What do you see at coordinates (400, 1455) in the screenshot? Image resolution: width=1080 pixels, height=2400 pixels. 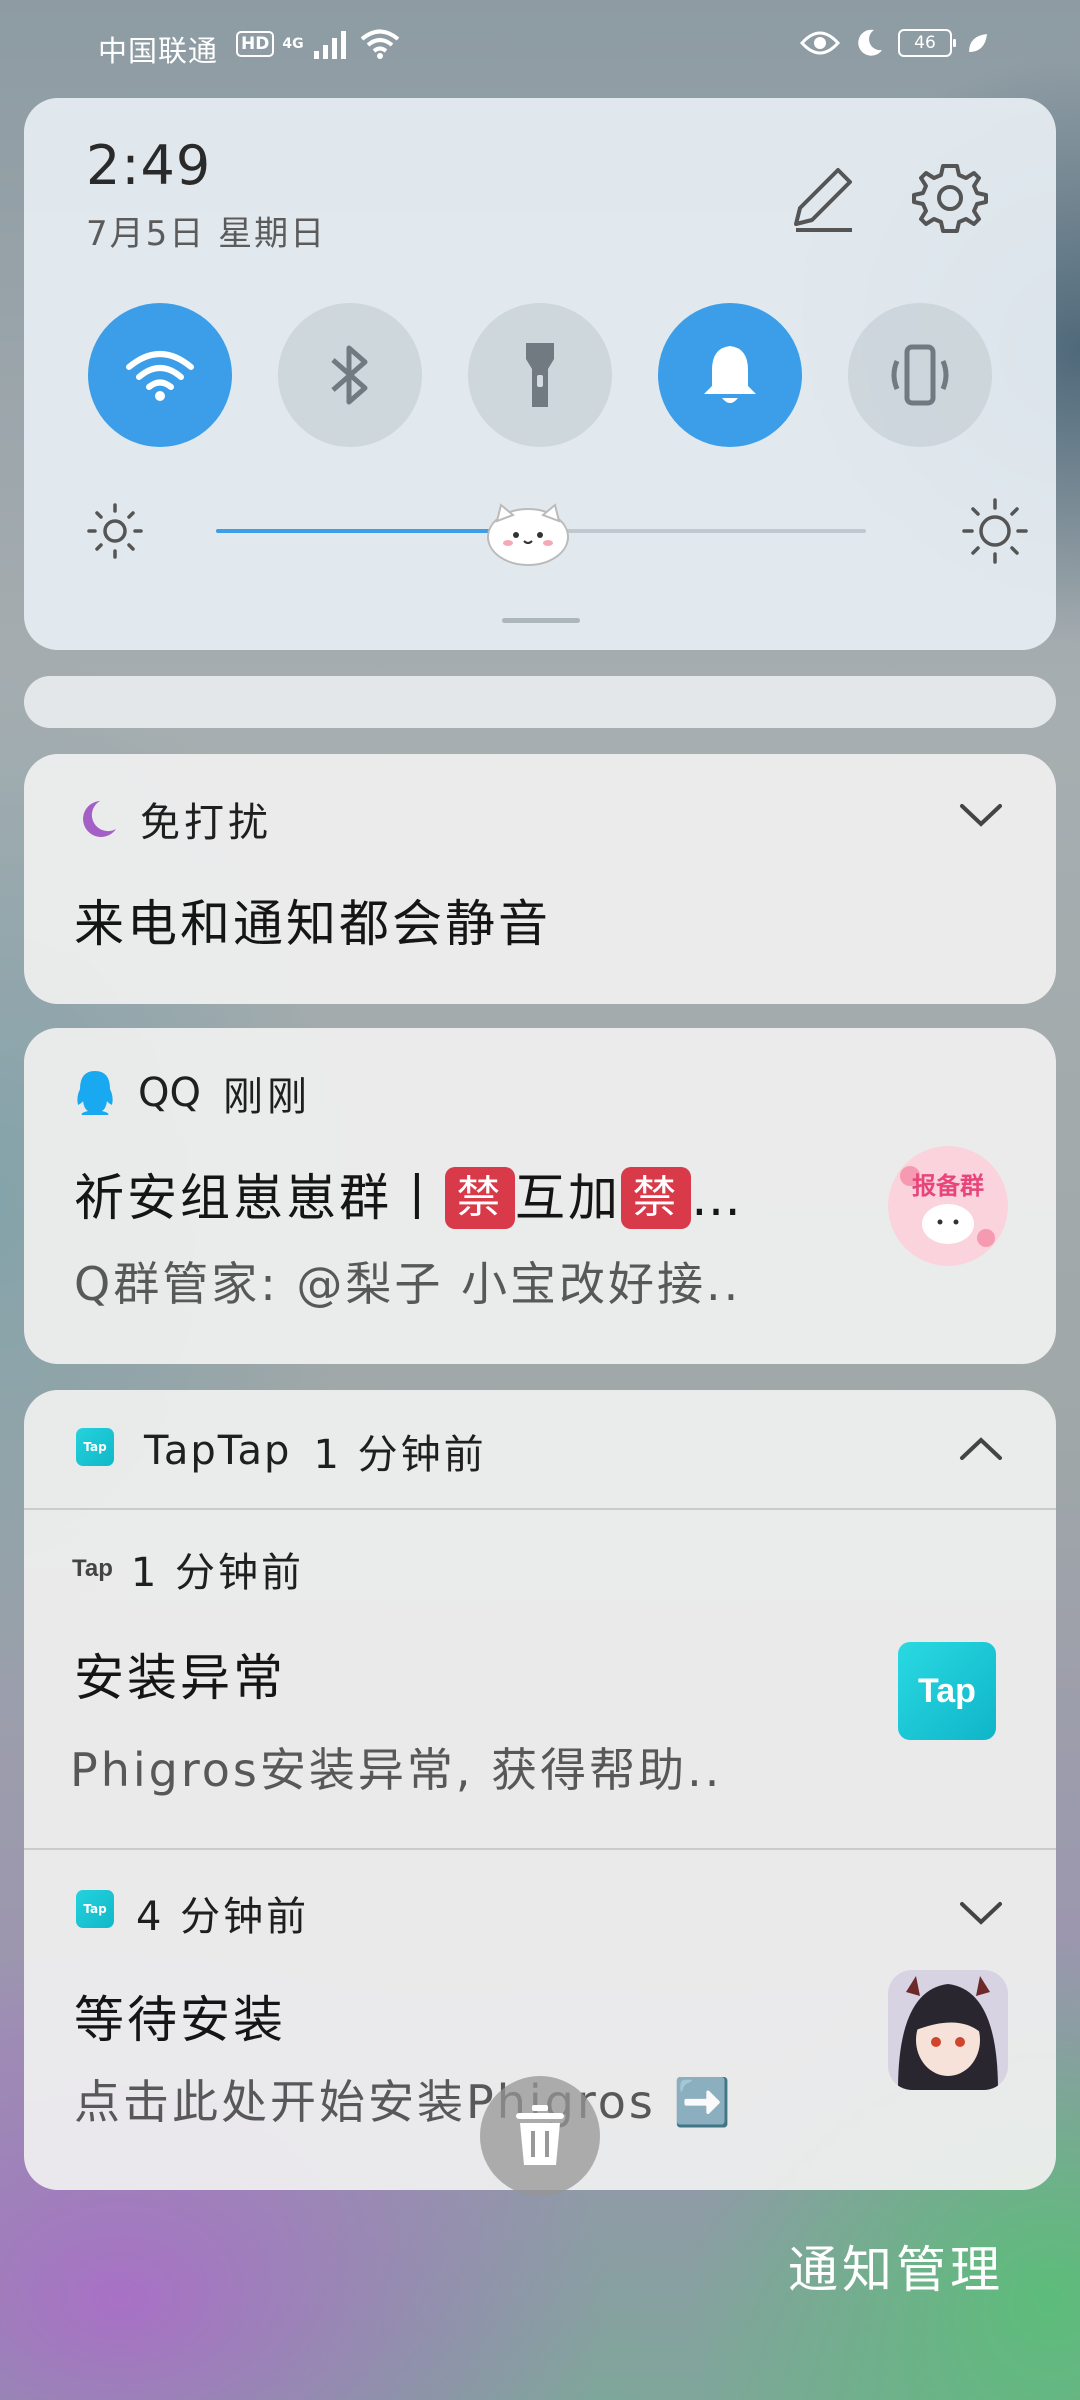 I see `taptap-time: 1 分钟前` at bounding box center [400, 1455].